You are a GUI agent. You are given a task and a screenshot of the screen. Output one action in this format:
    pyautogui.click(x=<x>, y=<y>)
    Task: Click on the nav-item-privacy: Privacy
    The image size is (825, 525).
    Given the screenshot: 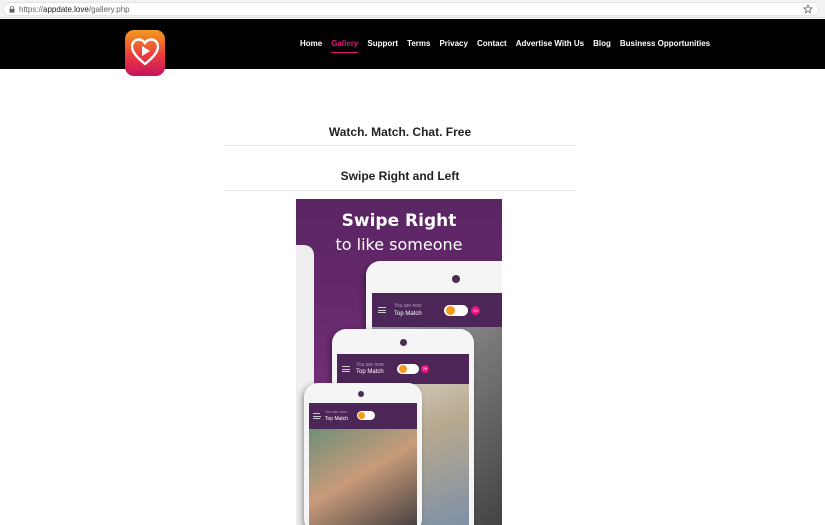 What is the action you would take?
    pyautogui.click(x=453, y=46)
    